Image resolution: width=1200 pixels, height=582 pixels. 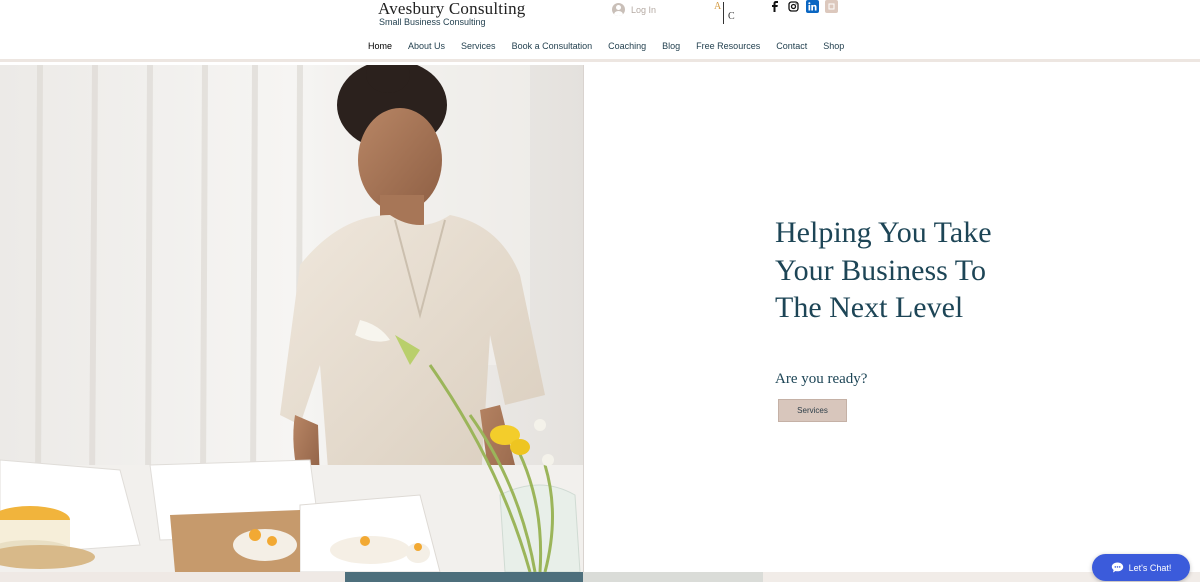 I want to click on nav-item-services: Services, so click(x=478, y=46).